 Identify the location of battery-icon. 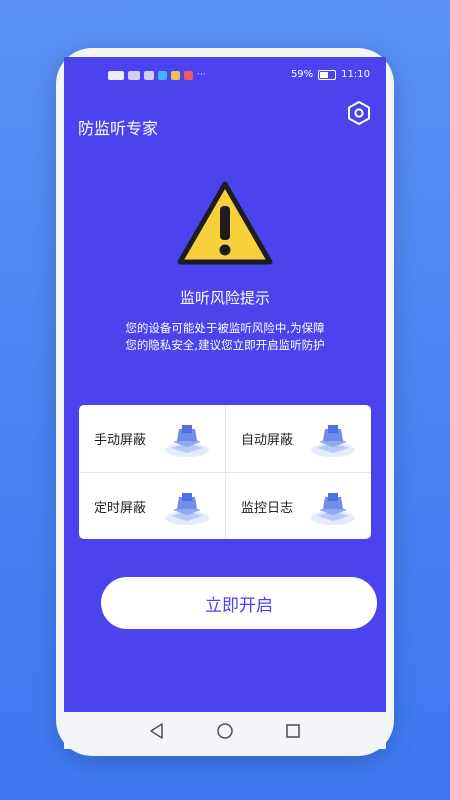
(327, 74).